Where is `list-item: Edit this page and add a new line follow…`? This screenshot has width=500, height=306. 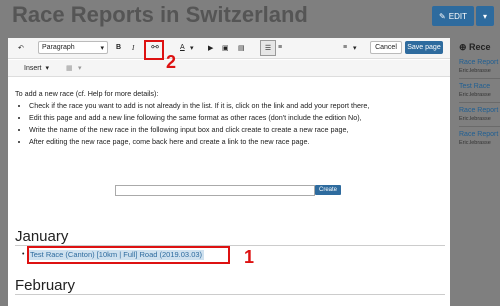
list-item: Edit this page and add a new line follow… is located at coordinates (237, 118).